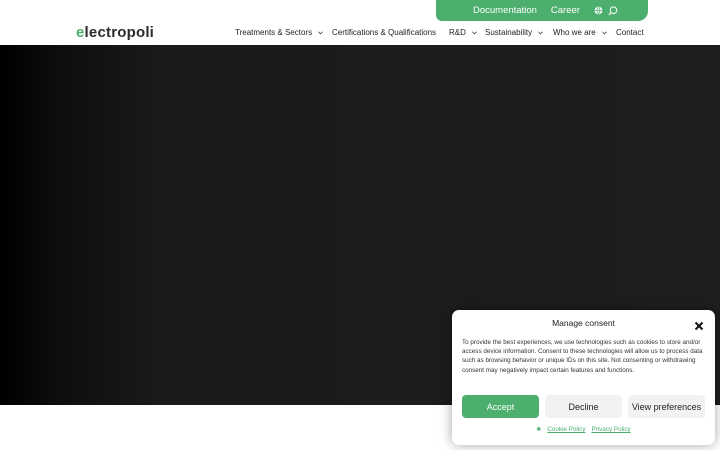 The image size is (720, 450). Describe the element at coordinates (80, 32) in the screenshot. I see `logo-prefix: e` at that location.